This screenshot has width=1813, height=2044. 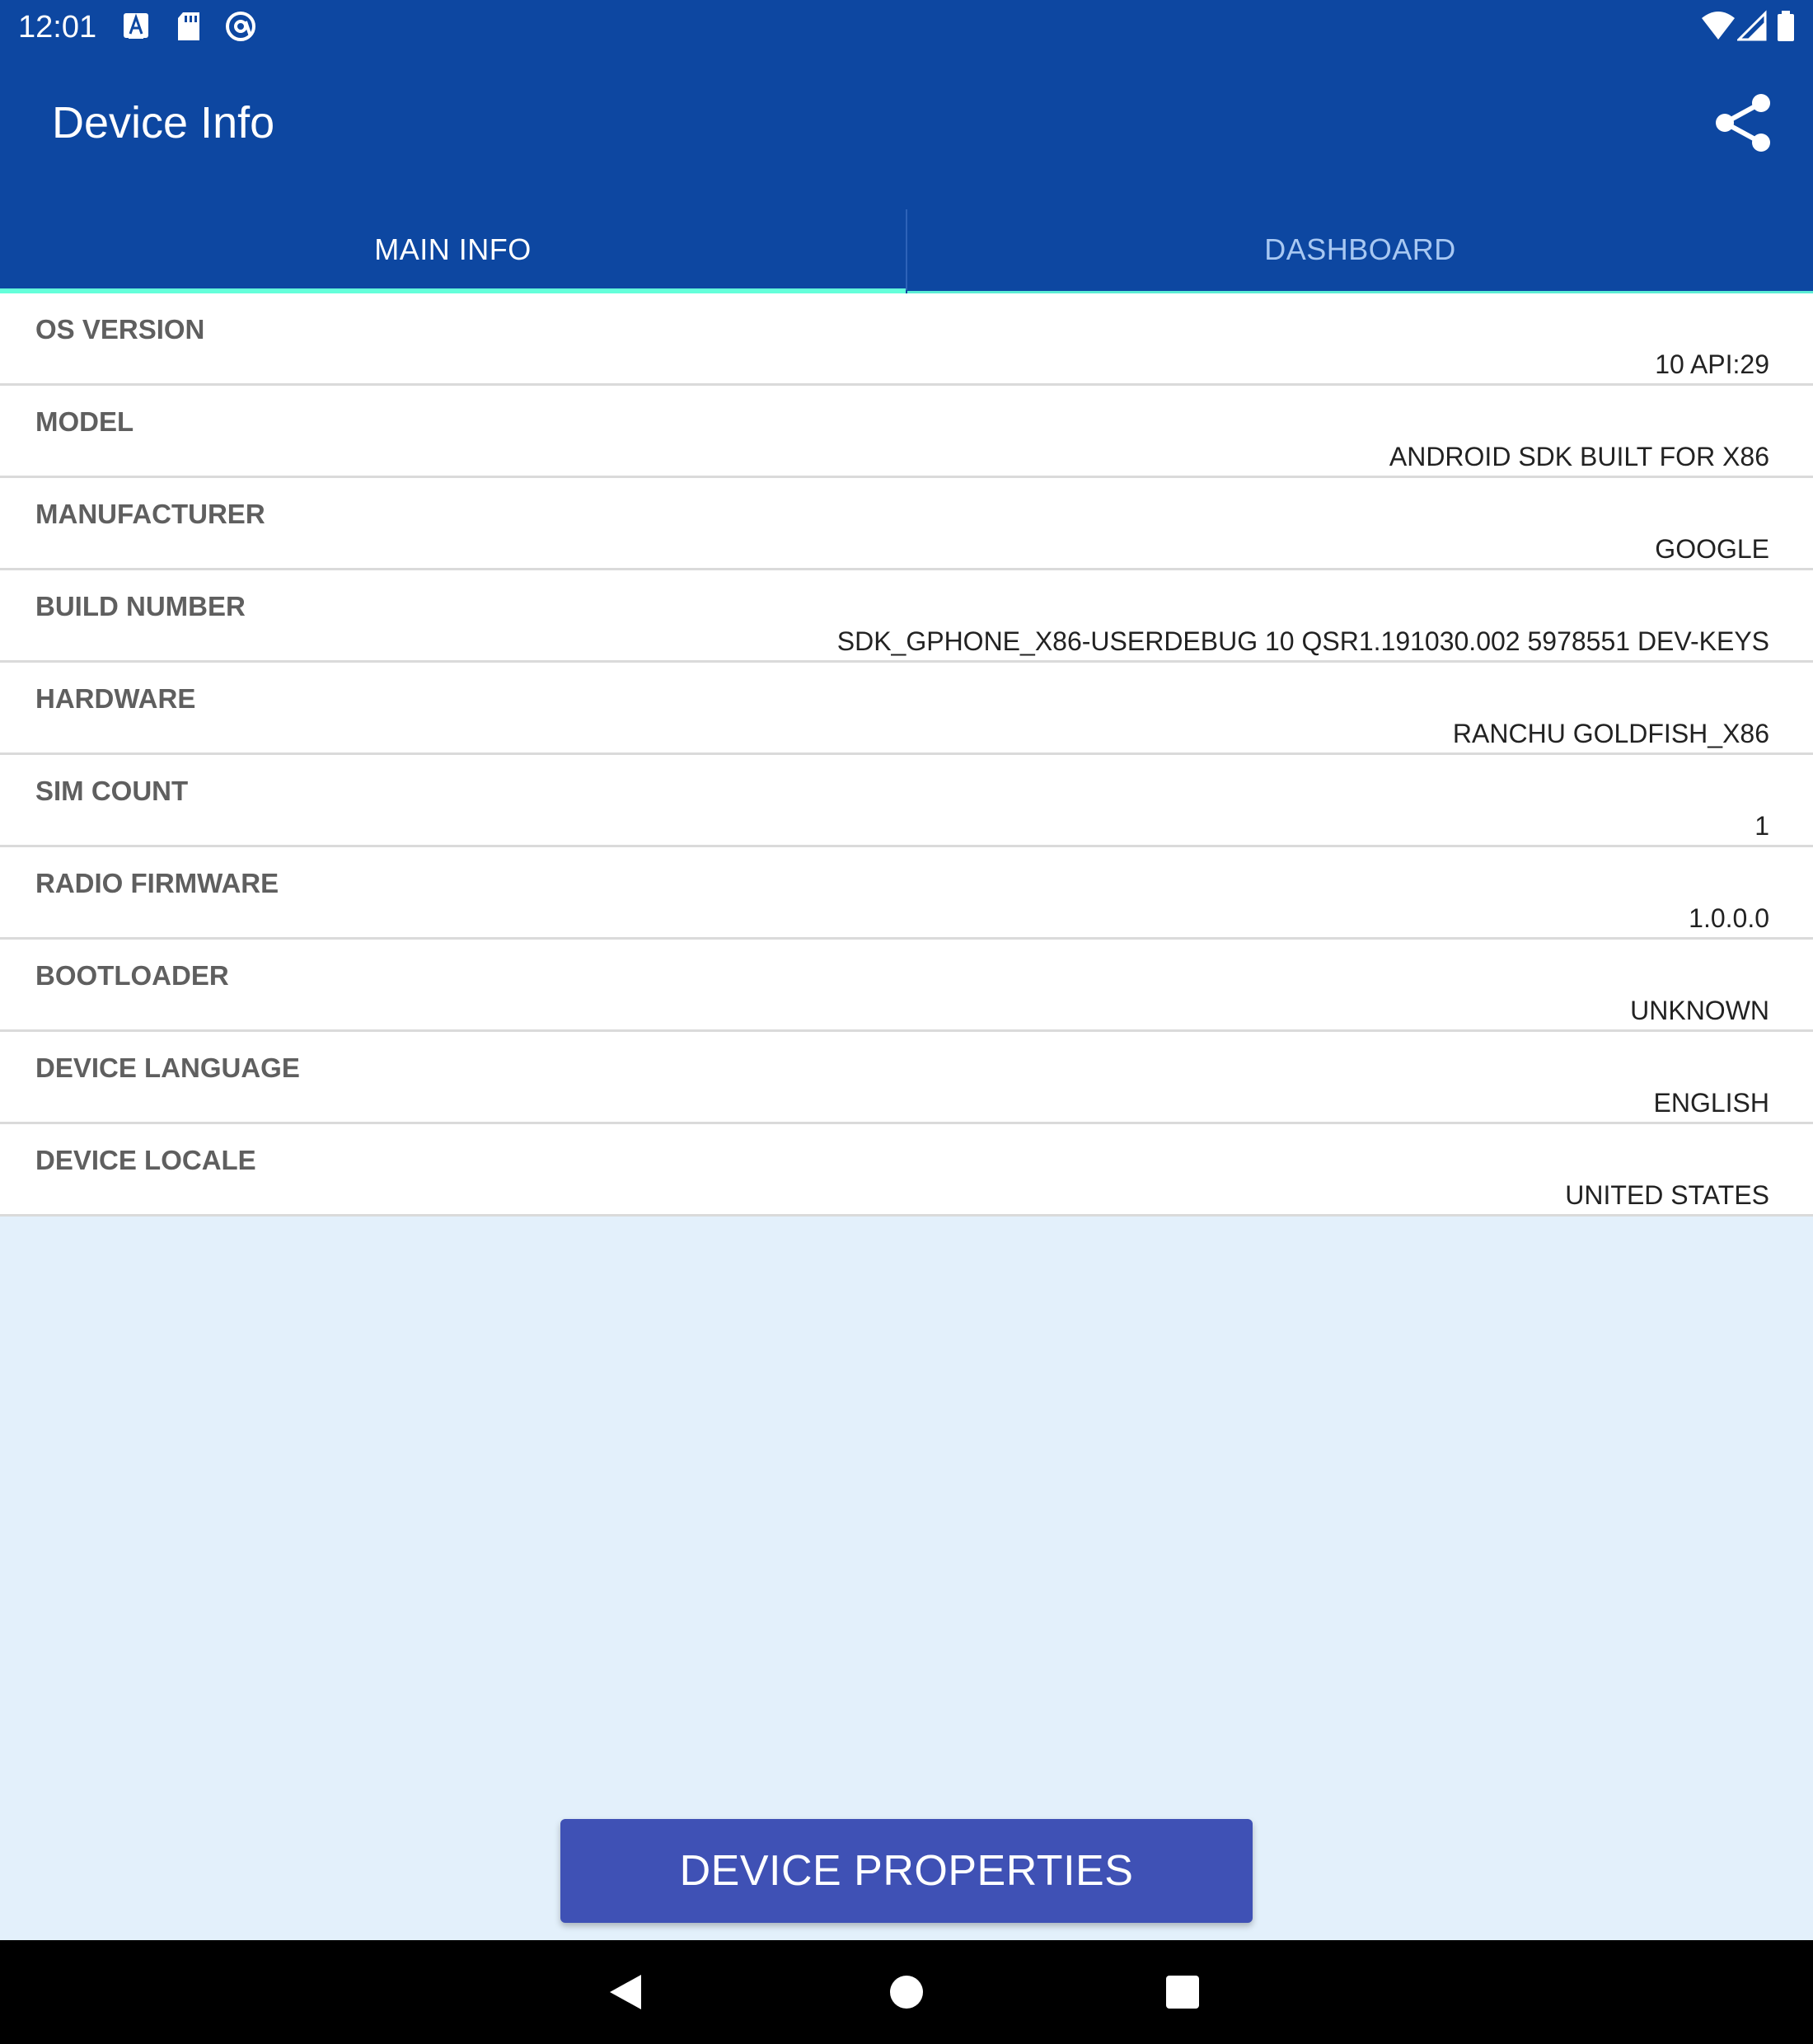 What do you see at coordinates (141, 606) in the screenshot?
I see `info-label: BUILD NUMBER` at bounding box center [141, 606].